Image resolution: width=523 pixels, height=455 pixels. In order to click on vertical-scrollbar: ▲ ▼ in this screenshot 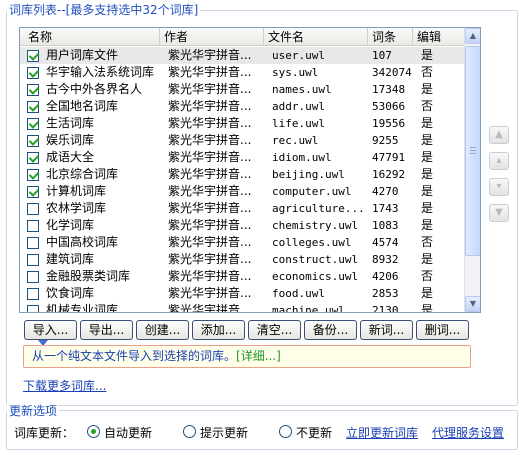, I will do `click(472, 170)`.